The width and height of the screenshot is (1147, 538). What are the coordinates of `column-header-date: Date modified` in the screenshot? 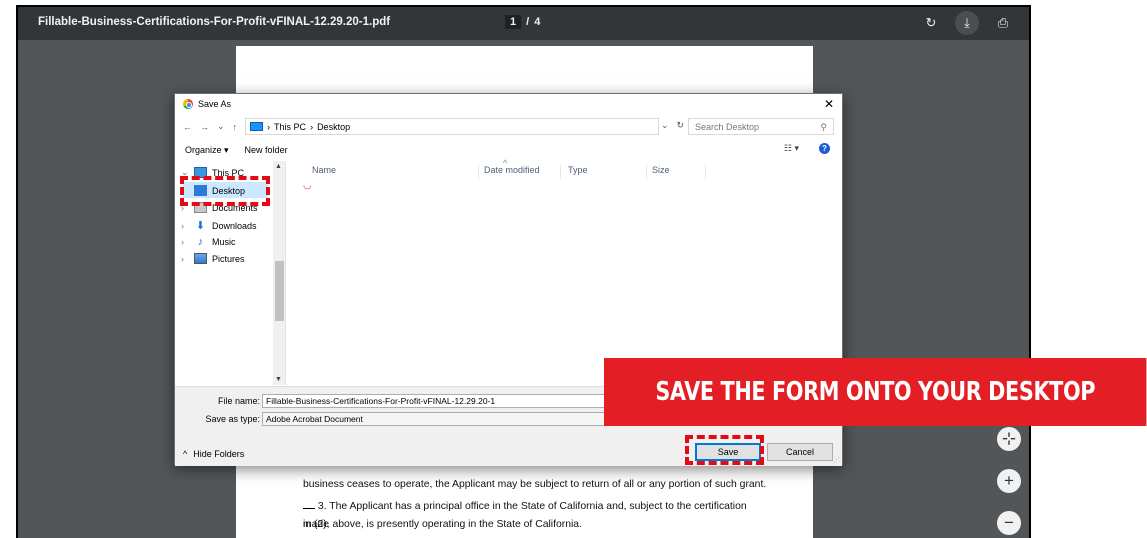 It's located at (512, 170).